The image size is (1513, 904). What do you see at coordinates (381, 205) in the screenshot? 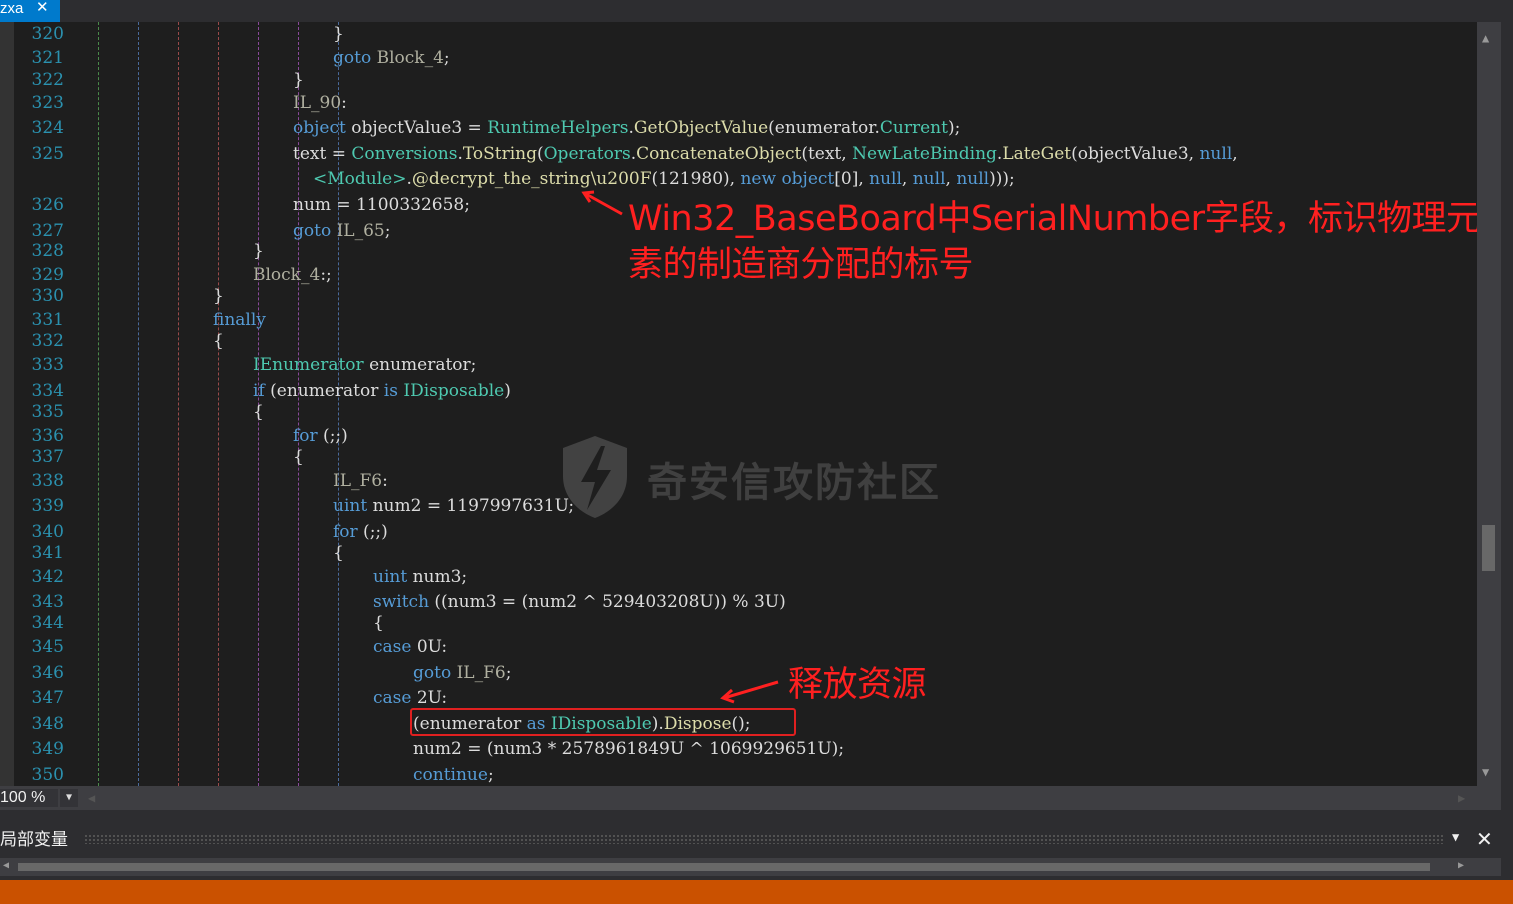
I see `code-token: num = 1100332658;` at bounding box center [381, 205].